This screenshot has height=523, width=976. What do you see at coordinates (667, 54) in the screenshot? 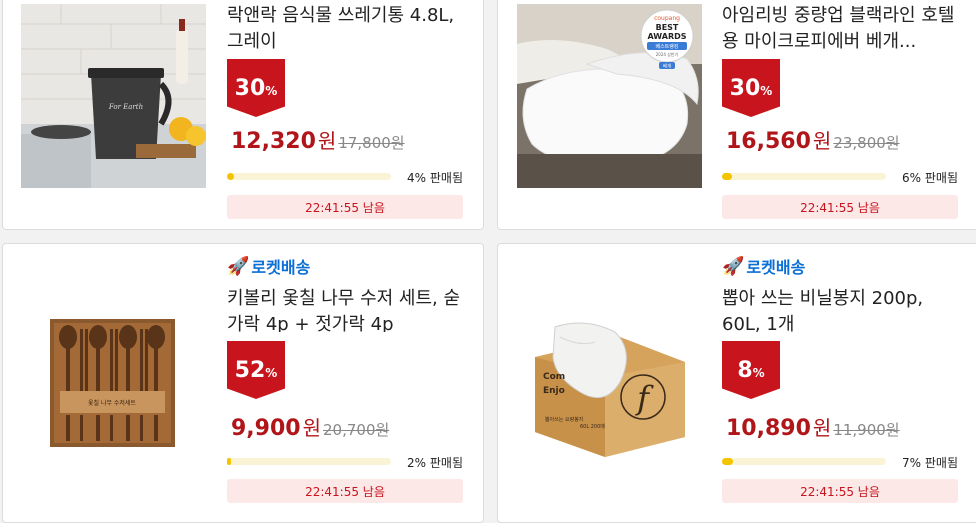
I see `award-line4: 2024 상반기` at bounding box center [667, 54].